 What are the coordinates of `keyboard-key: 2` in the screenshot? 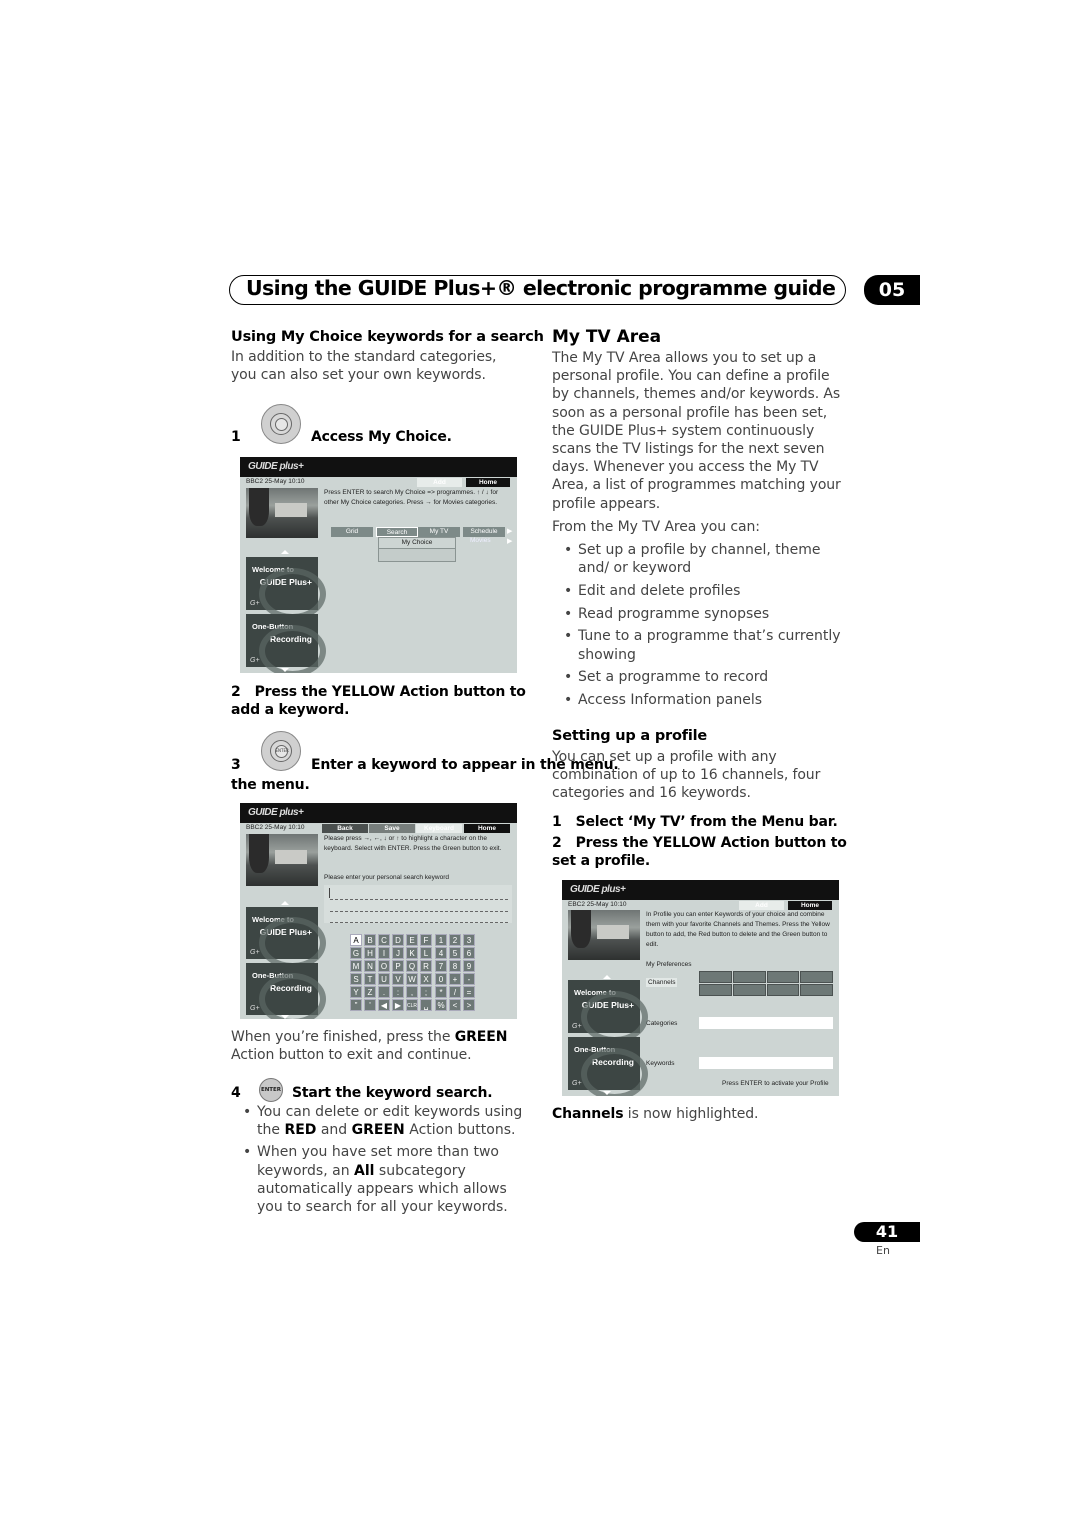 It's located at (455, 940).